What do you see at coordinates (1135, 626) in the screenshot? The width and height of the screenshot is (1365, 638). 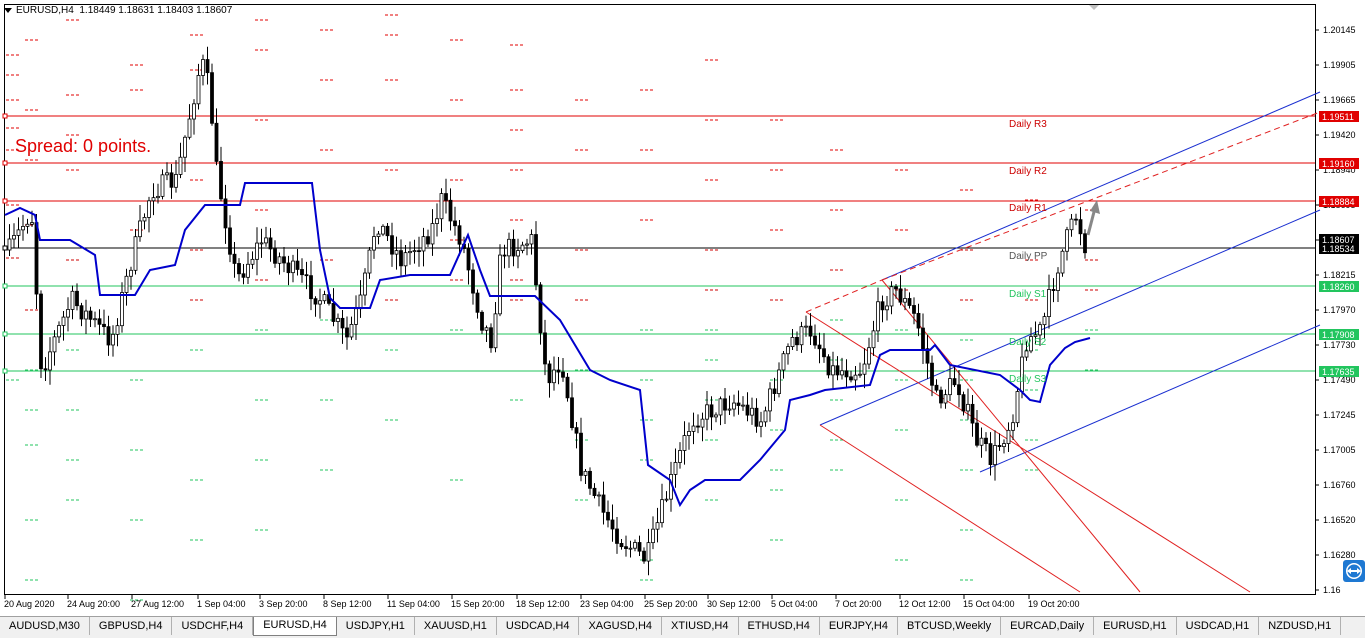 I see `symbol-tab: EURUSD,H1` at bounding box center [1135, 626].